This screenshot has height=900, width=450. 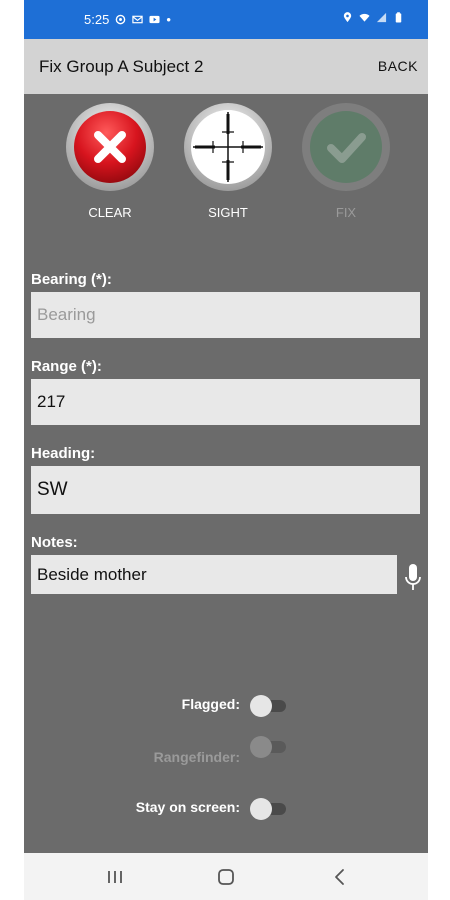 I want to click on clear-x-icon, so click(x=110, y=147).